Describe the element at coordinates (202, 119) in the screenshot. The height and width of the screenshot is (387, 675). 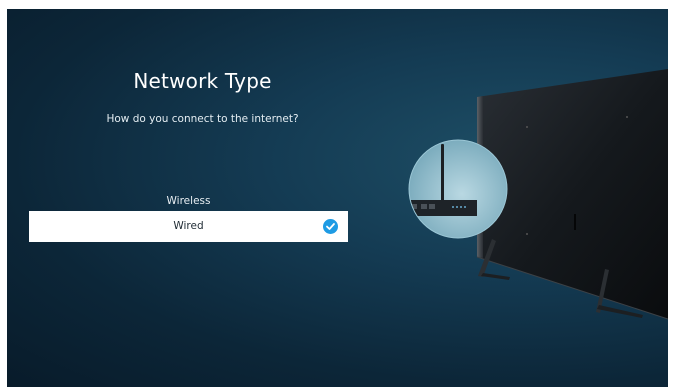
I see `page-subtitle: How do you connect to the internet?` at that location.